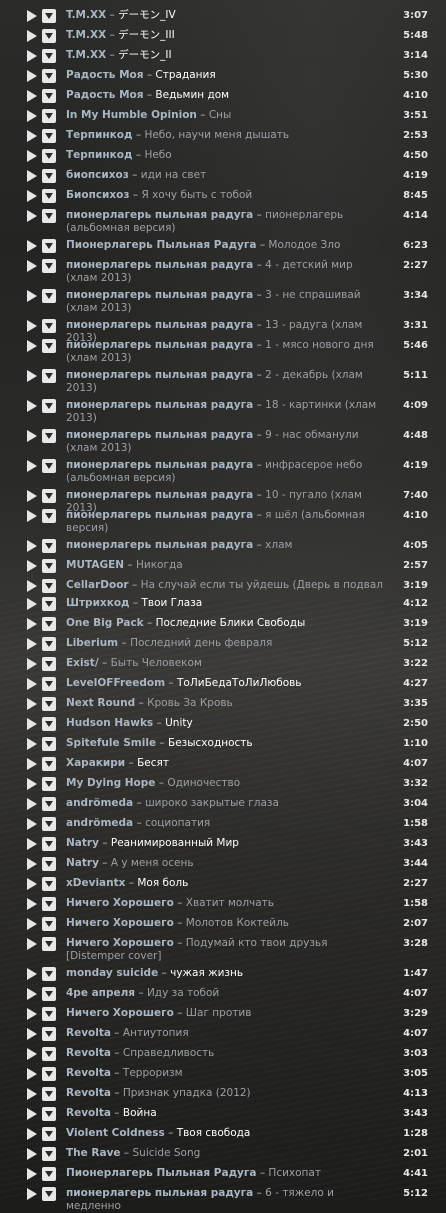  Describe the element at coordinates (210, 743) in the screenshot. I see `track-song-link: Безысходность` at that location.